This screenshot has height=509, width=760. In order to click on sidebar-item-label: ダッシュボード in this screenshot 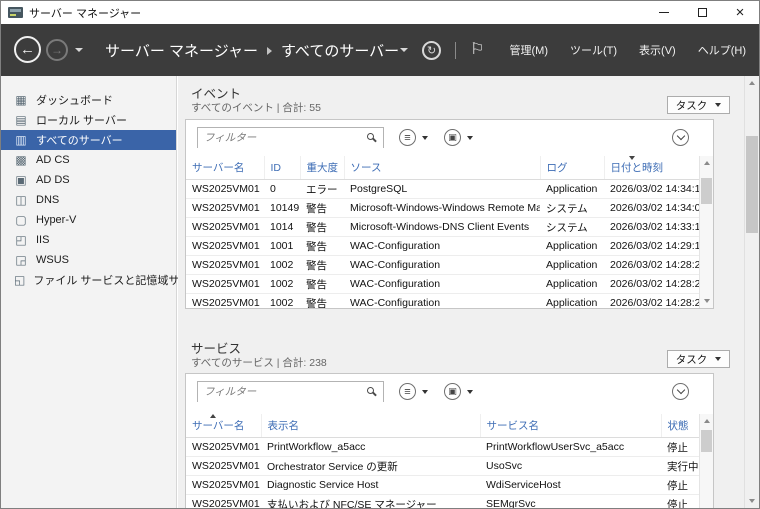, I will do `click(74, 101)`.